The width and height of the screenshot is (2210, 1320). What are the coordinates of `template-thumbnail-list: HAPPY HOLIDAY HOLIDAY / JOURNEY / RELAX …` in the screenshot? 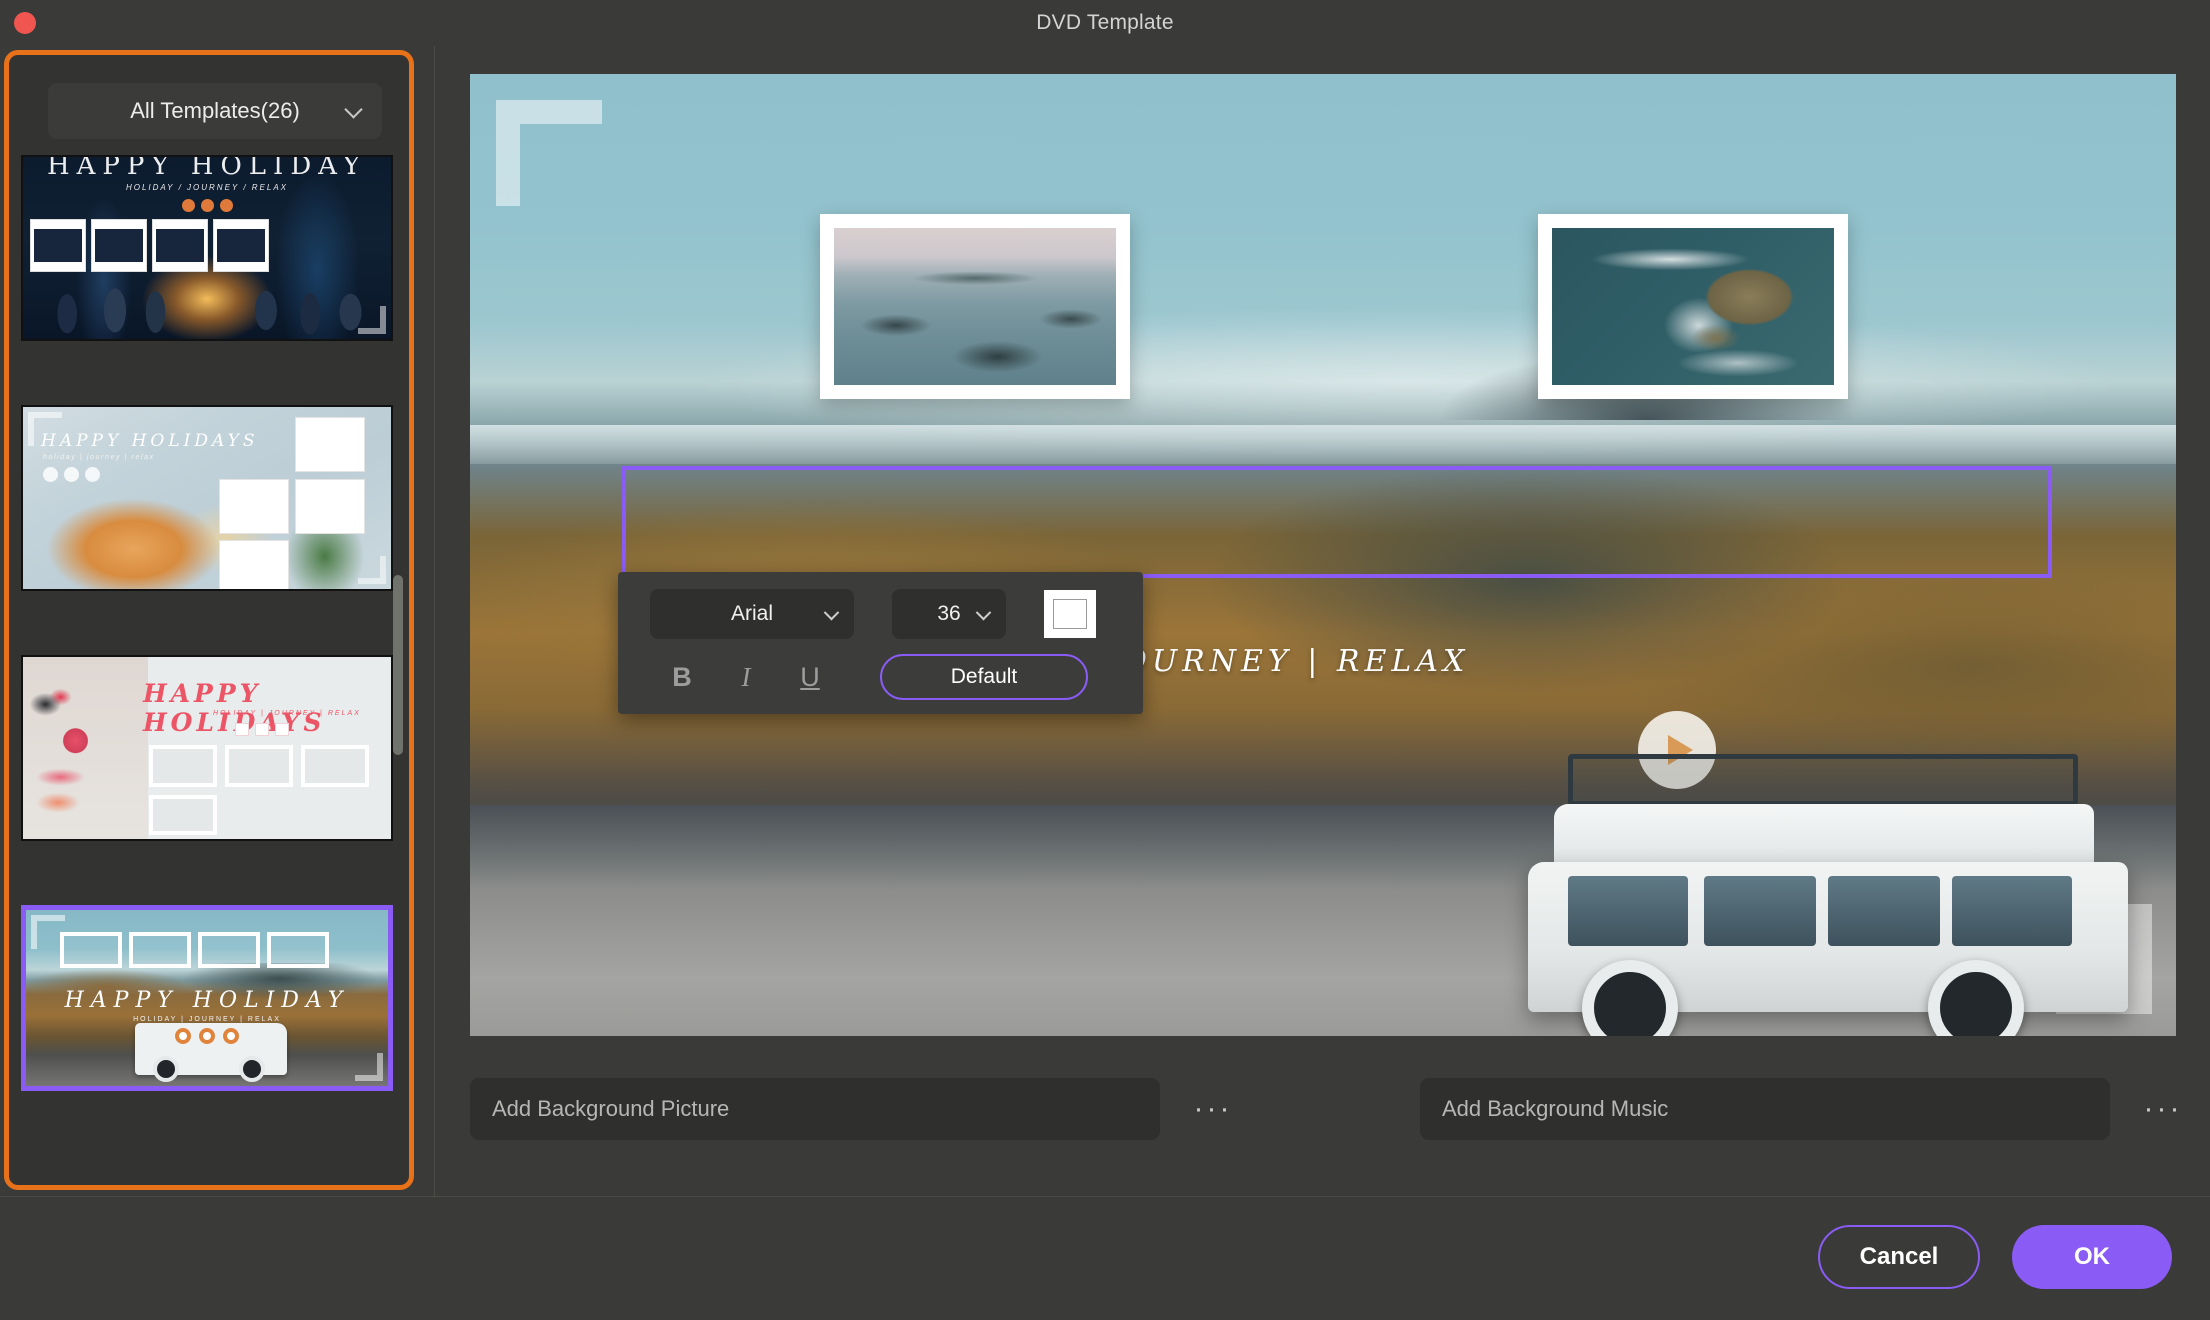 It's located at (214, 670).